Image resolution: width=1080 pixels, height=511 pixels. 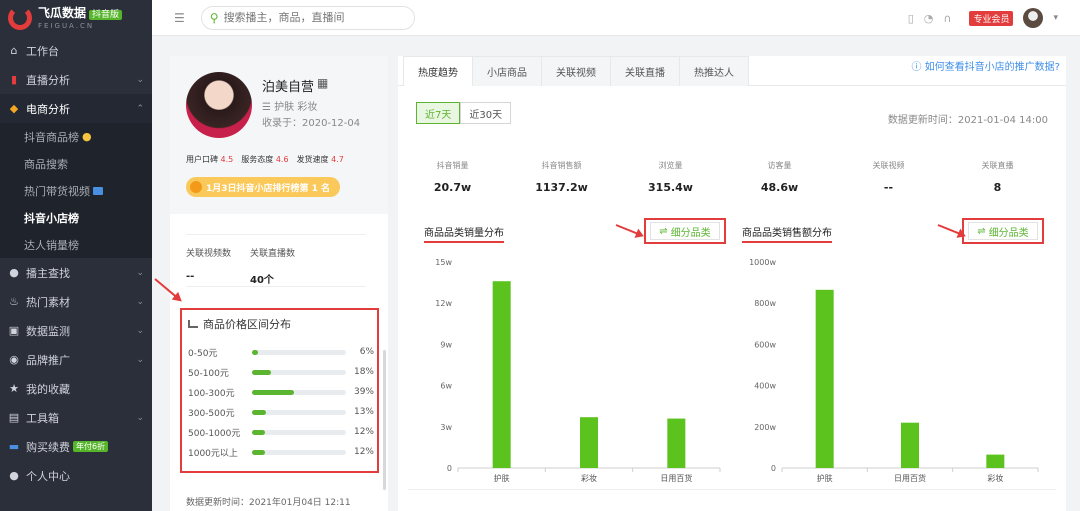 I want to click on brand-name: 飞瓜数据, so click(x=62, y=12).